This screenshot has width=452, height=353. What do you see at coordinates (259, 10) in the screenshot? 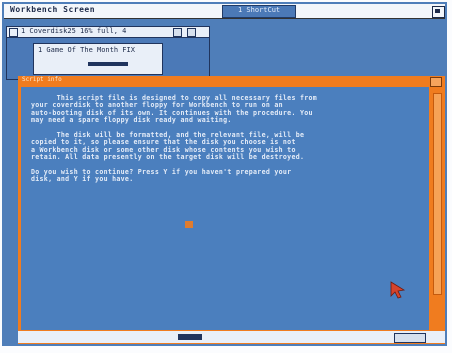
I see `shortcut-label: 1 ShortCut` at bounding box center [259, 10].